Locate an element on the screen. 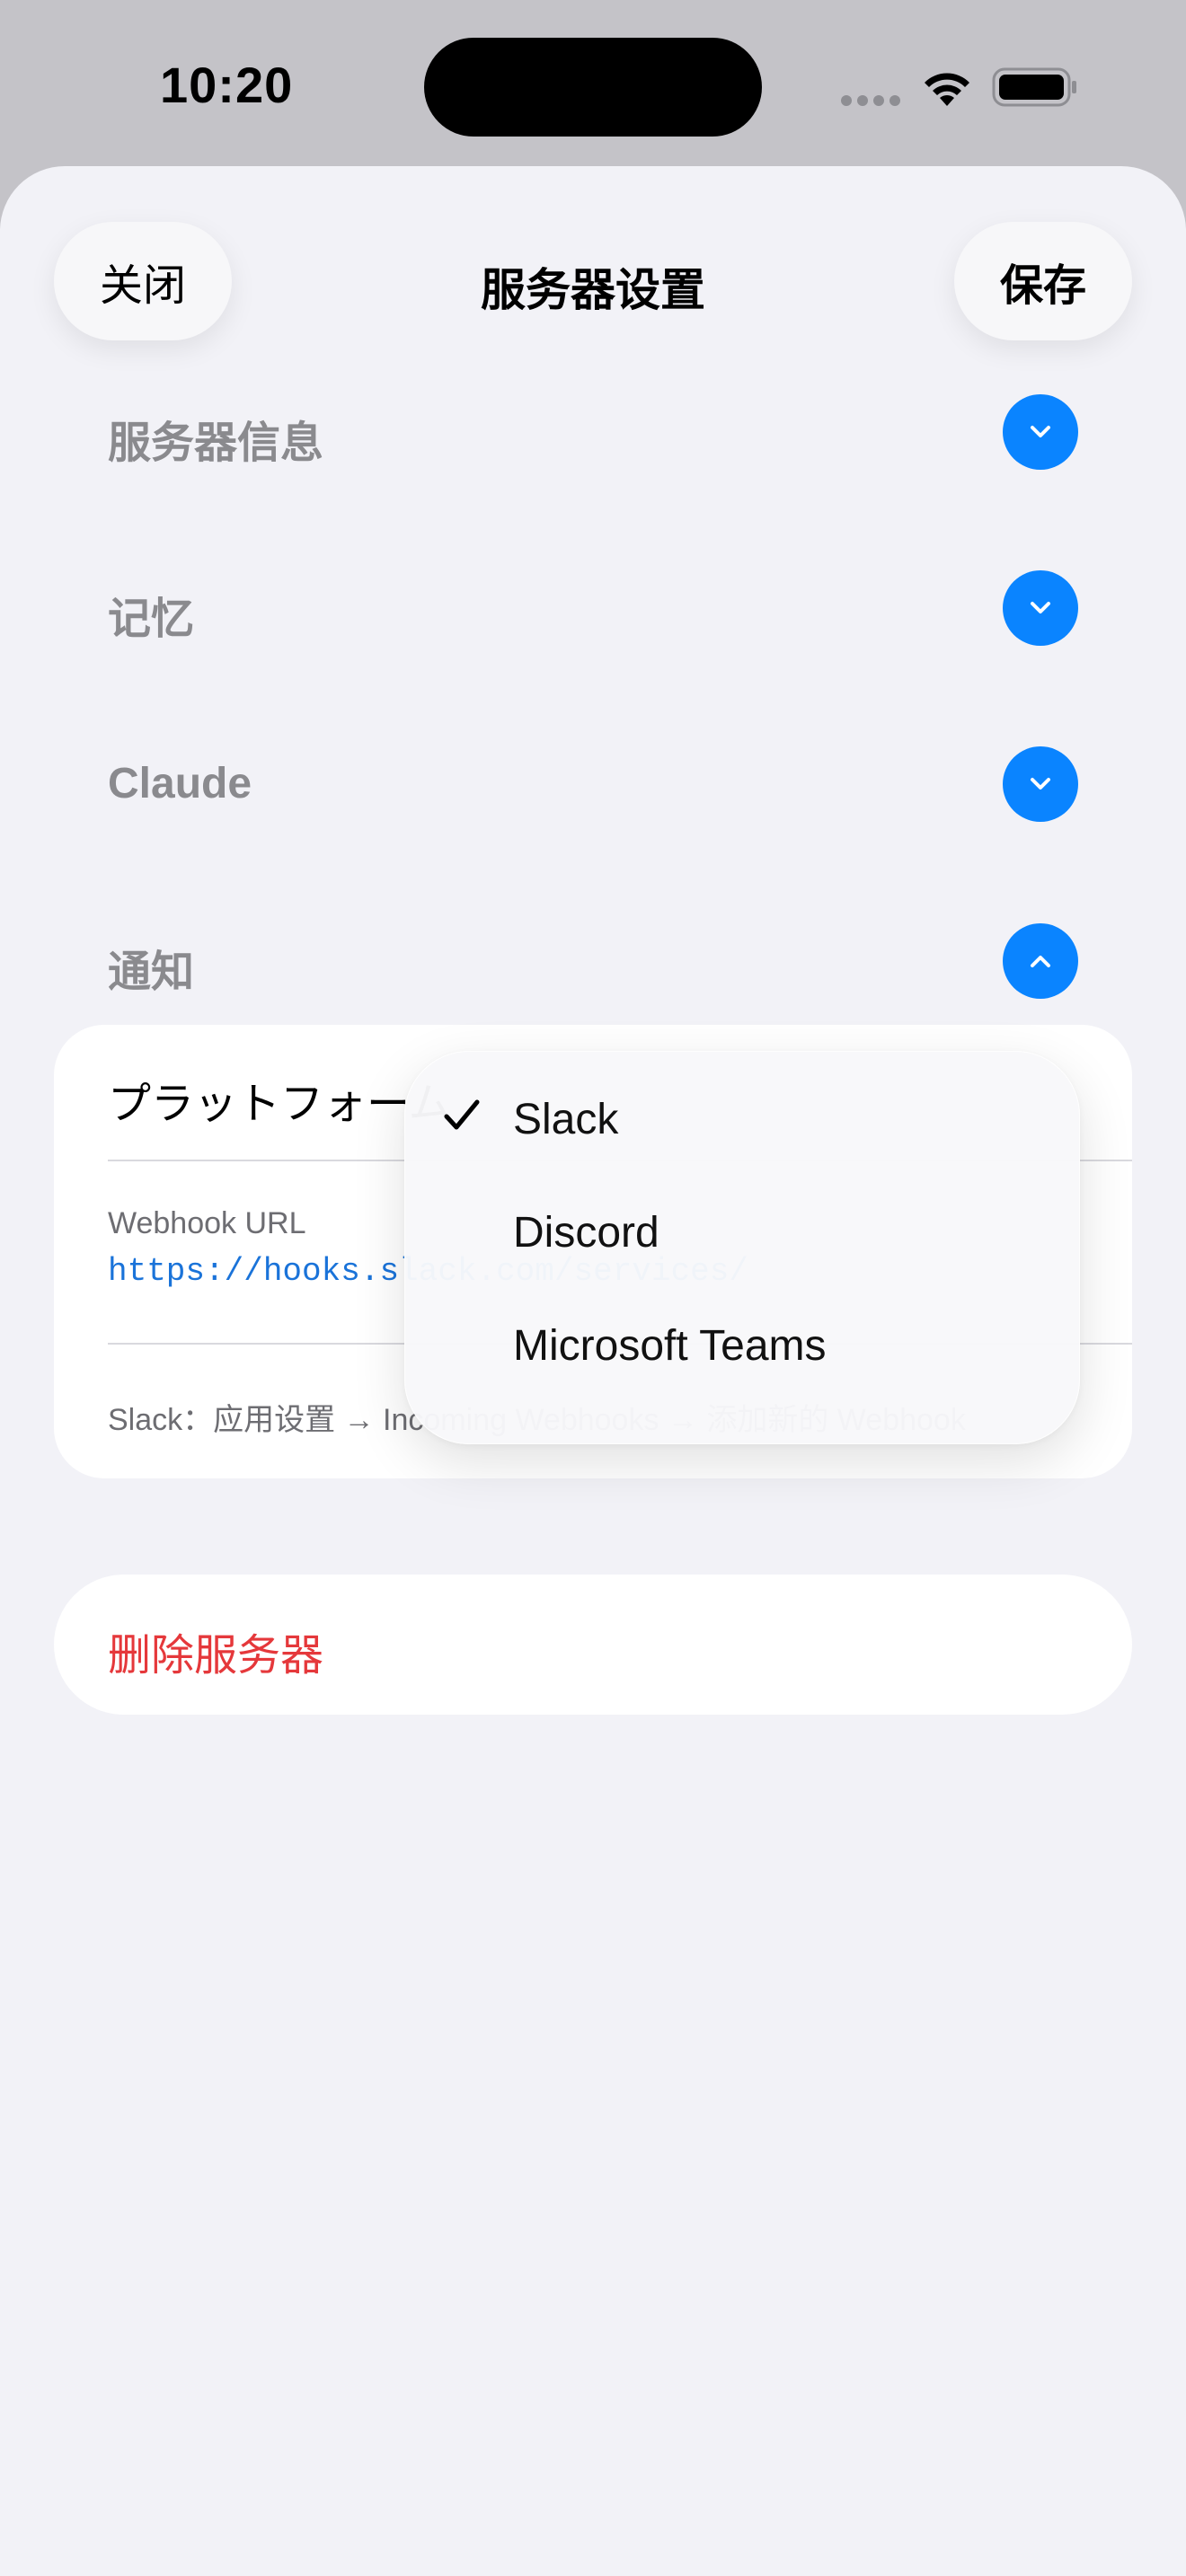 This screenshot has width=1186, height=2576. section-label: 服务器信息 is located at coordinates (216, 443).